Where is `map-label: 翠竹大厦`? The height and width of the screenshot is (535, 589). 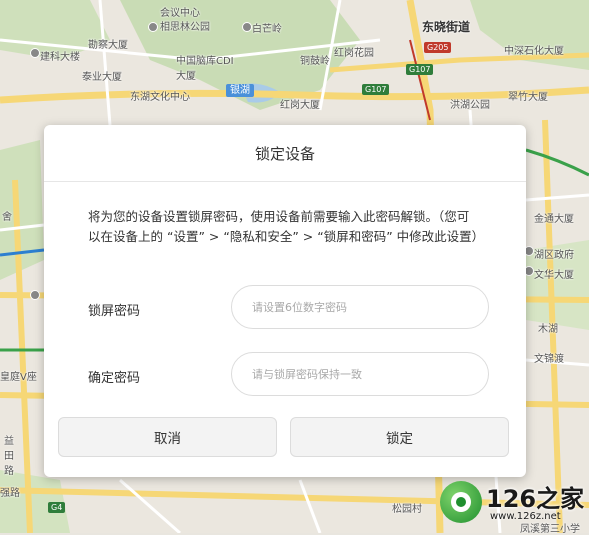 map-label: 翠竹大厦 is located at coordinates (528, 97).